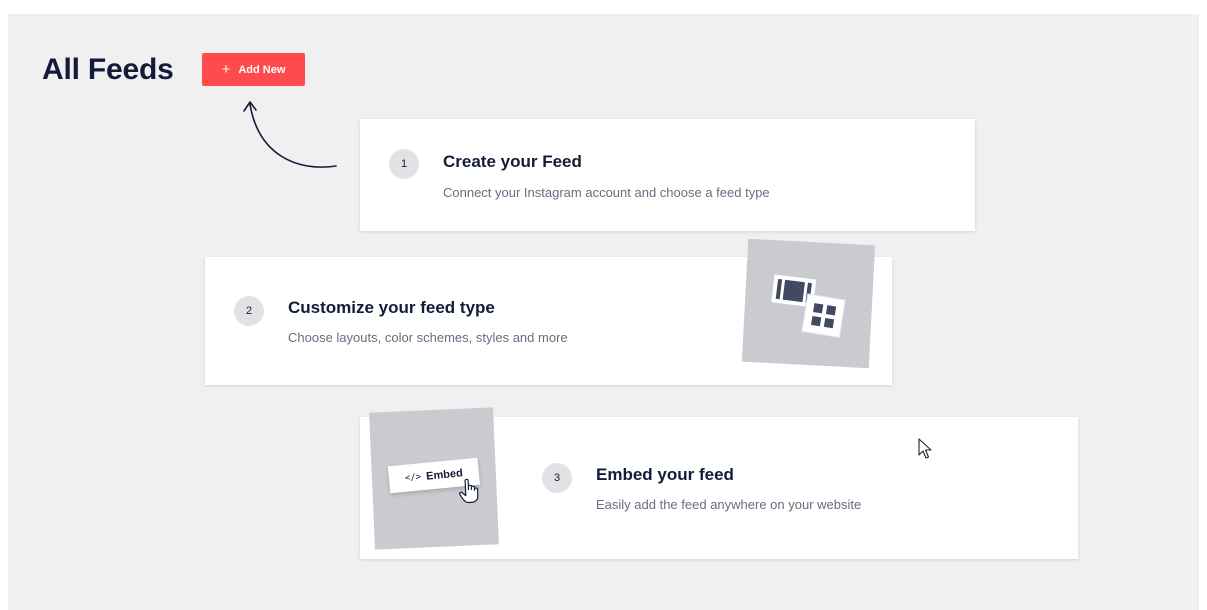 This screenshot has height=610, width=1207. I want to click on curved-arrow-icon, so click(290, 134).